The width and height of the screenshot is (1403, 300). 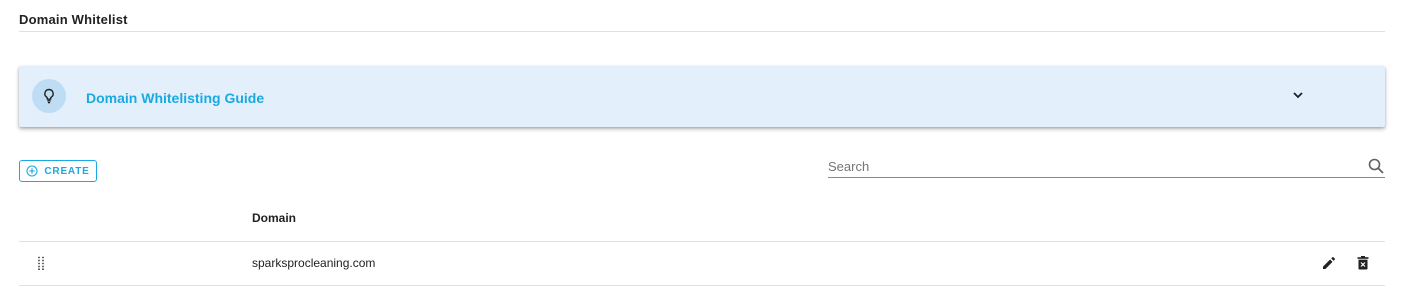 What do you see at coordinates (1088, 166) in the screenshot?
I see `search-input` at bounding box center [1088, 166].